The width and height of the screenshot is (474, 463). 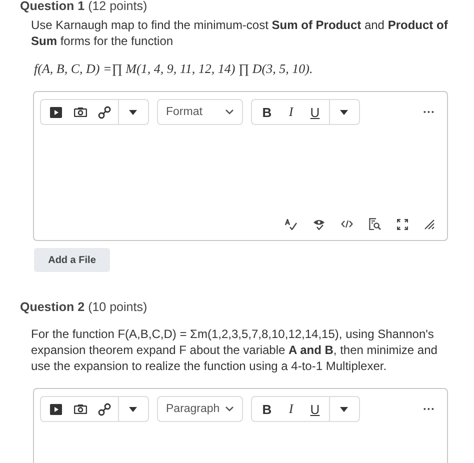 I want to click on format-dropdown: Format, so click(x=200, y=112).